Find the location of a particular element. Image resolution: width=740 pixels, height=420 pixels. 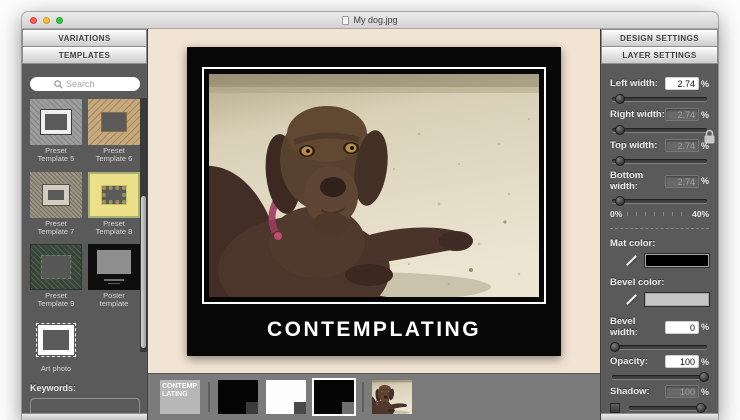

bottom-width-label: Bottom width: is located at coordinates (627, 181).